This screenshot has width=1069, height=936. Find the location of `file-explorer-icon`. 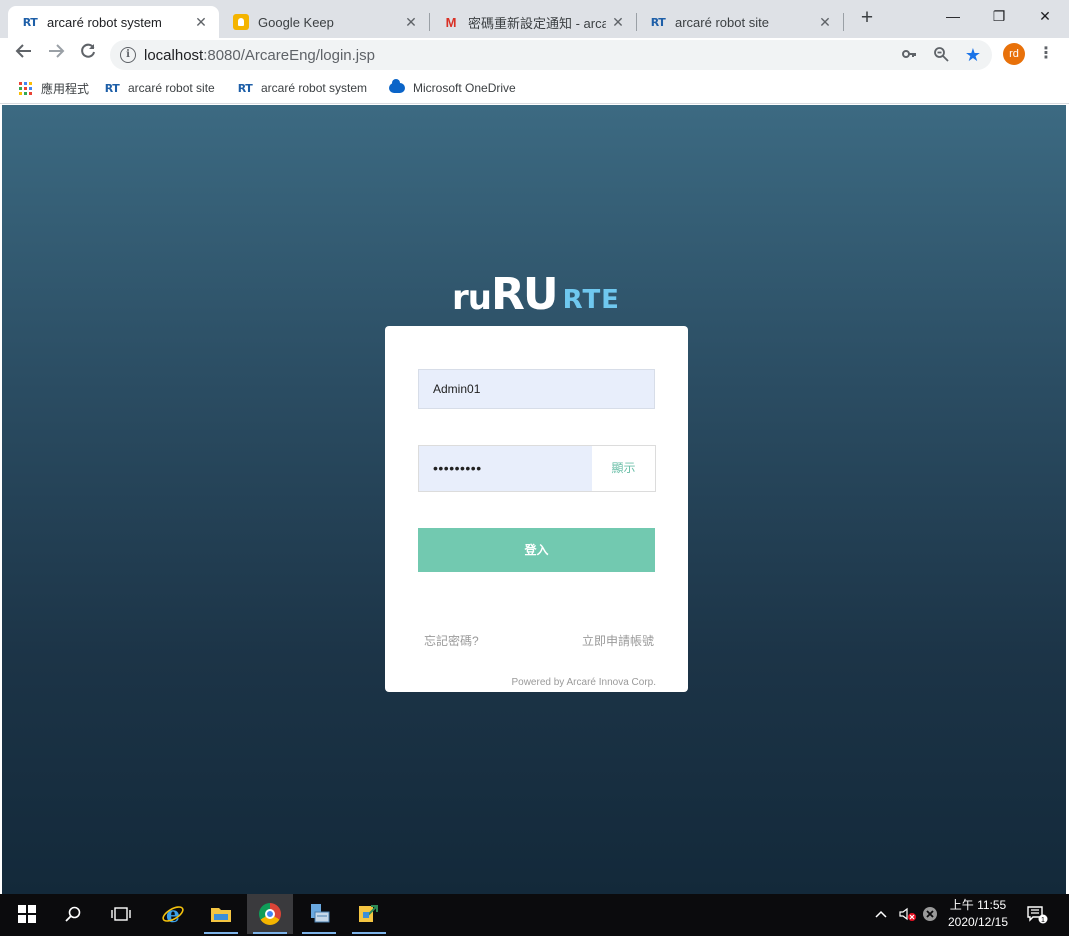

file-explorer-icon is located at coordinates (221, 914).